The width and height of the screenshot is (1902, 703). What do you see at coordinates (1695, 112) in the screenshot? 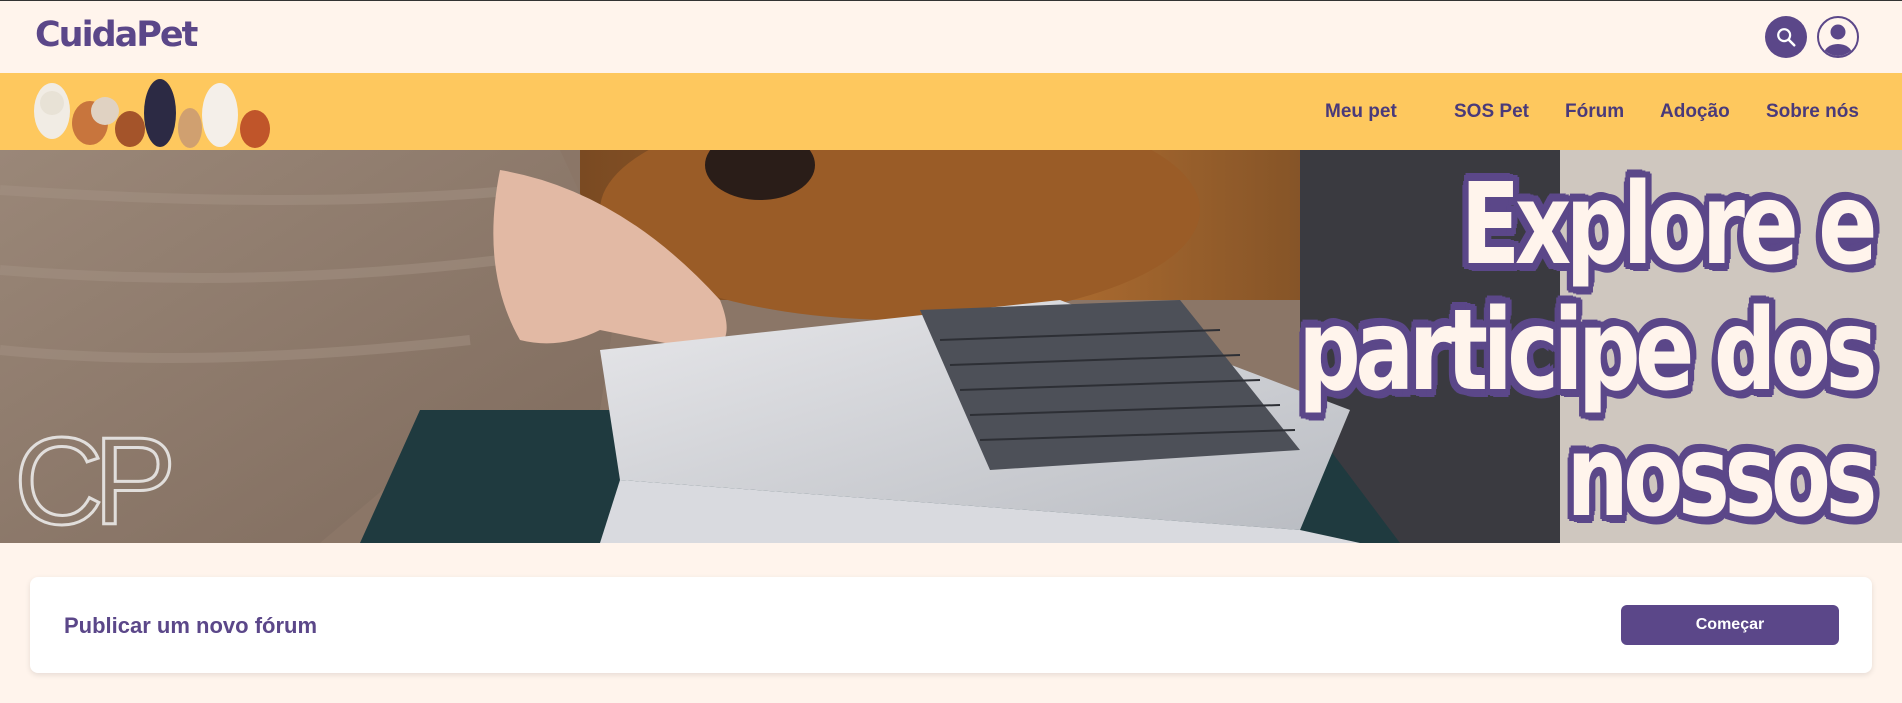
I see `nav-item-adocao: Adoção` at bounding box center [1695, 112].